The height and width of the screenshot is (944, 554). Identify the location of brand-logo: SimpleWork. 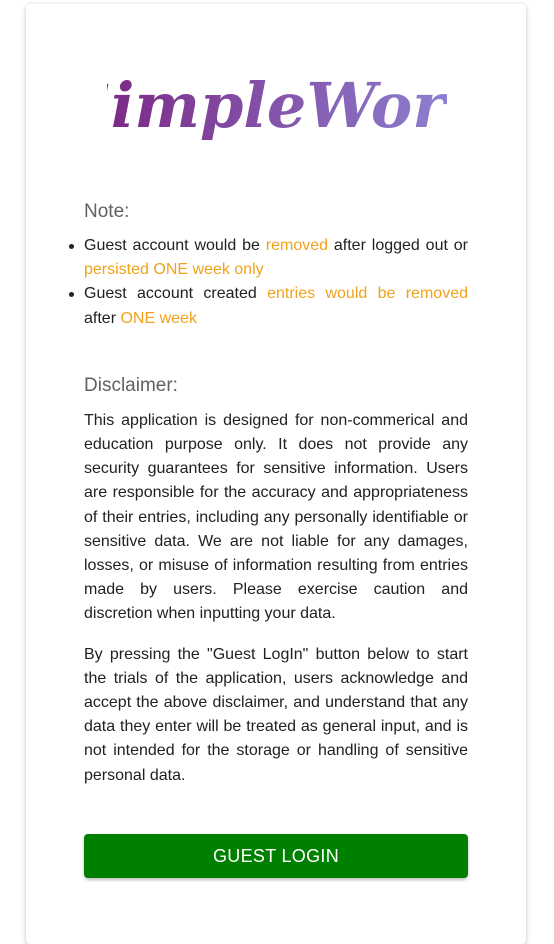
(277, 112).